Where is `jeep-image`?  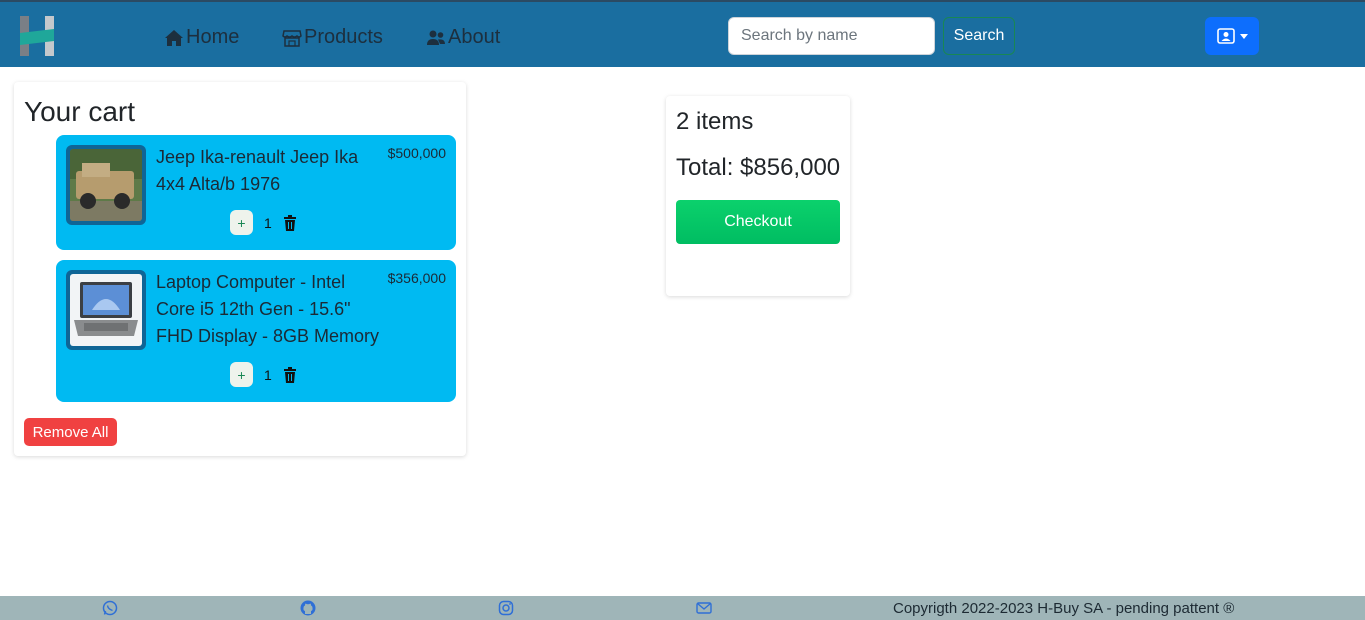
jeep-image is located at coordinates (106, 185).